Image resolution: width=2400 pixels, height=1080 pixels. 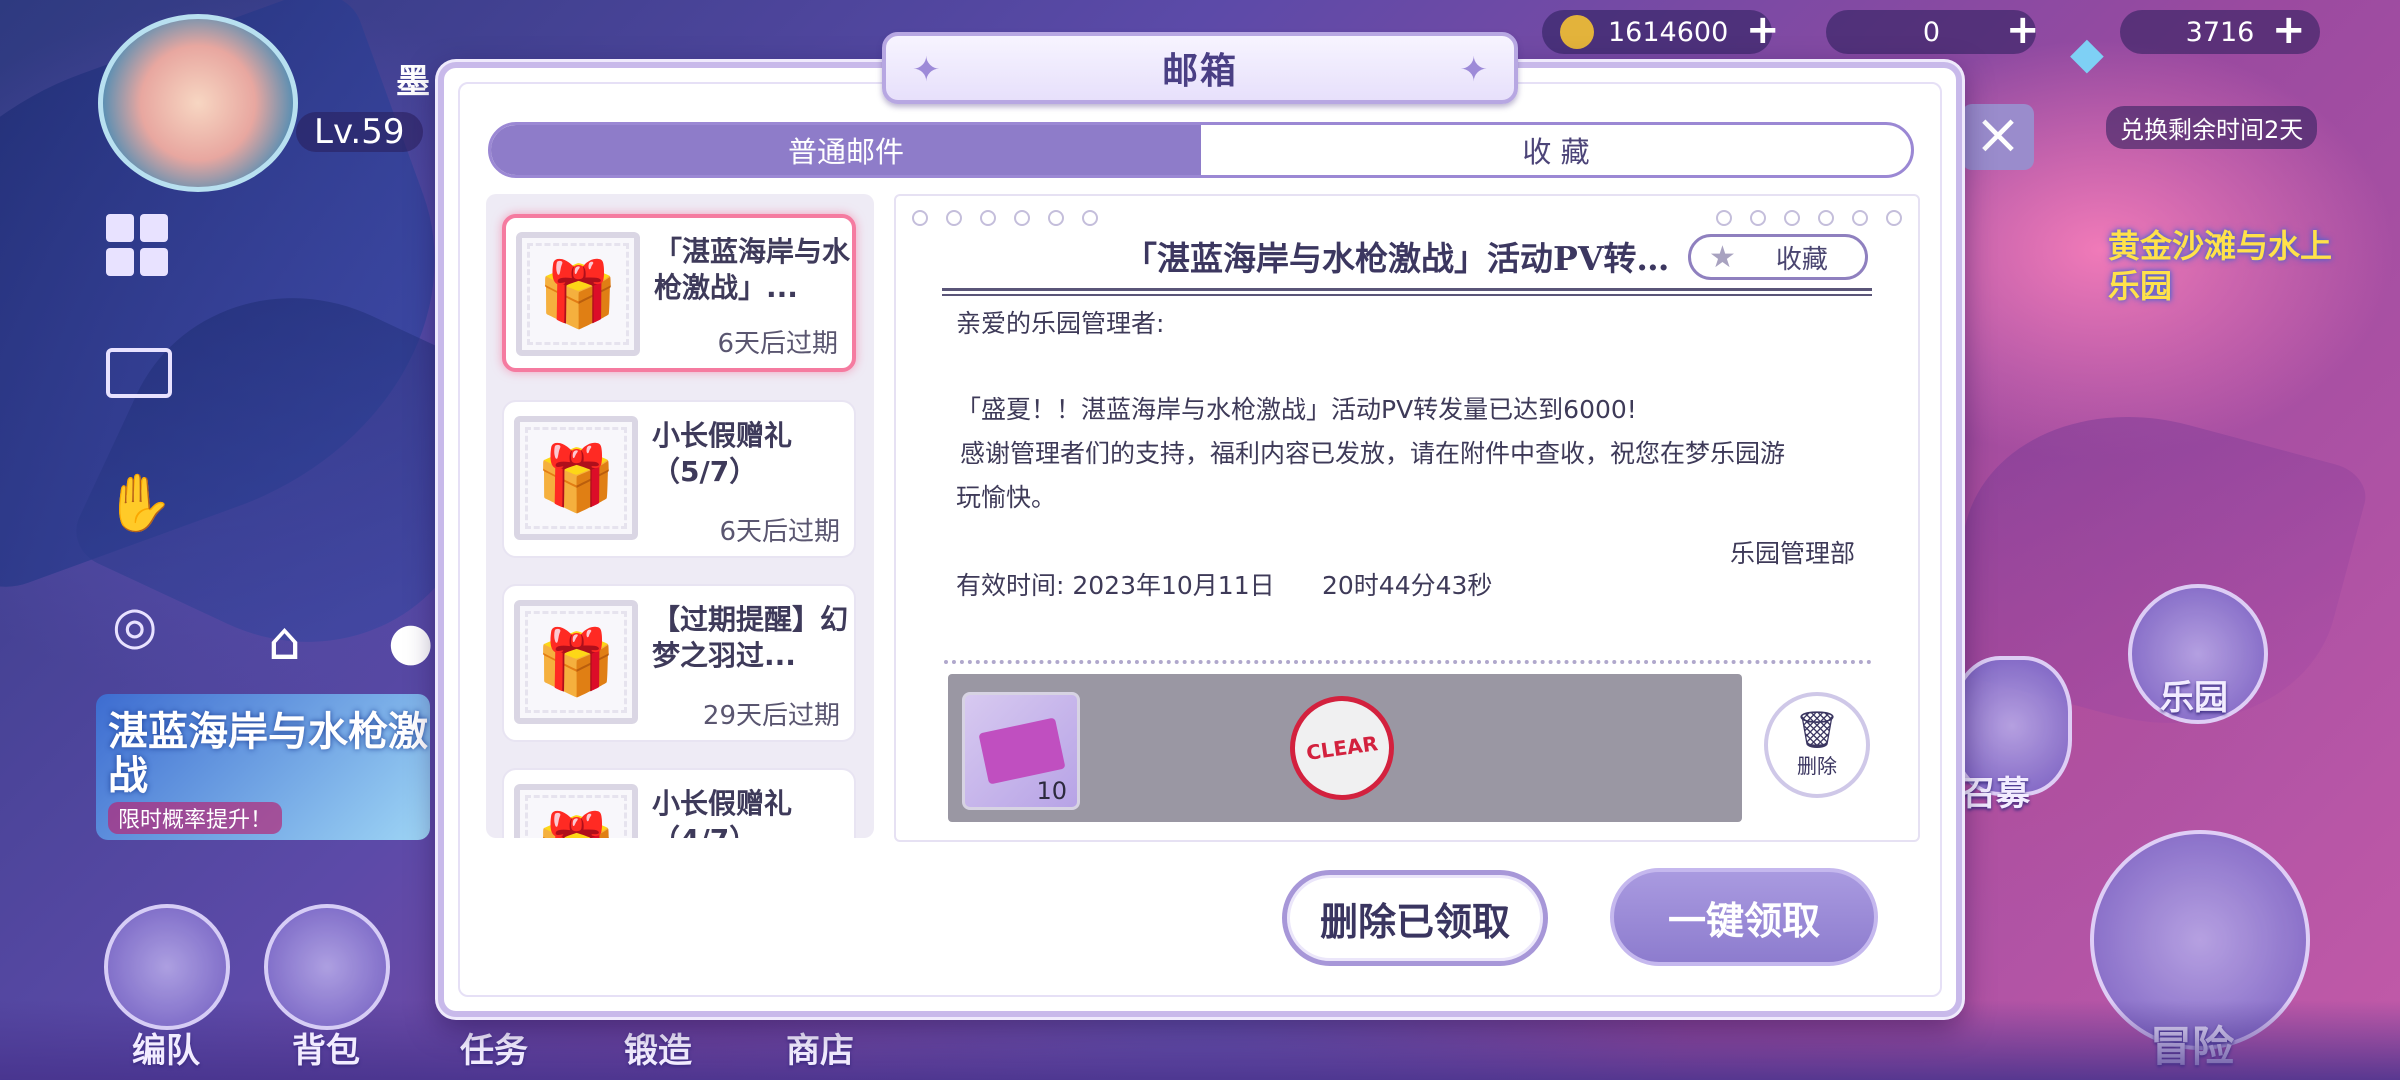 What do you see at coordinates (1409, 258) in the screenshot?
I see `mail-detail-title: 「湛蓝海岸与水枪激战」活动PV转发量已达到6000！` at bounding box center [1409, 258].